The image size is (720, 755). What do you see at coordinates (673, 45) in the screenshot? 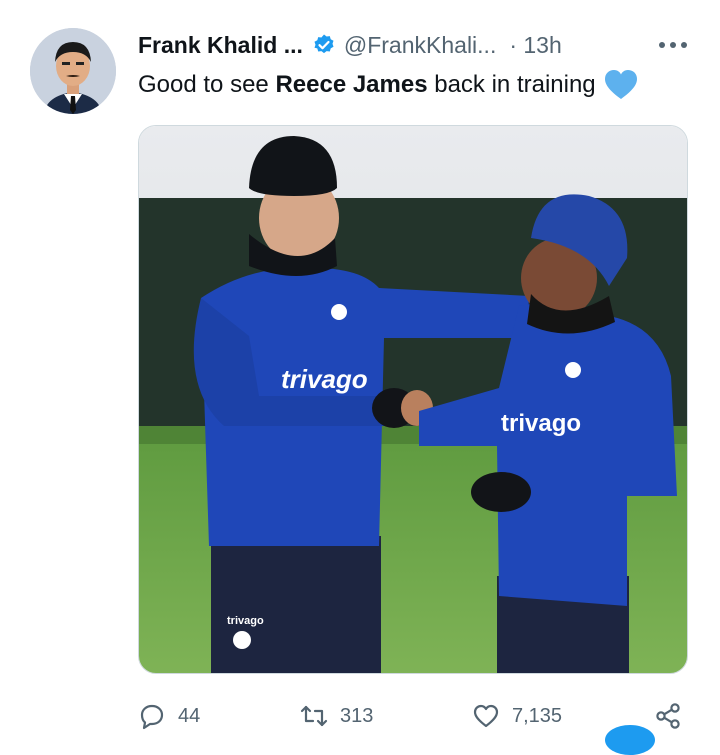
I see `more-dots-icon` at bounding box center [673, 45].